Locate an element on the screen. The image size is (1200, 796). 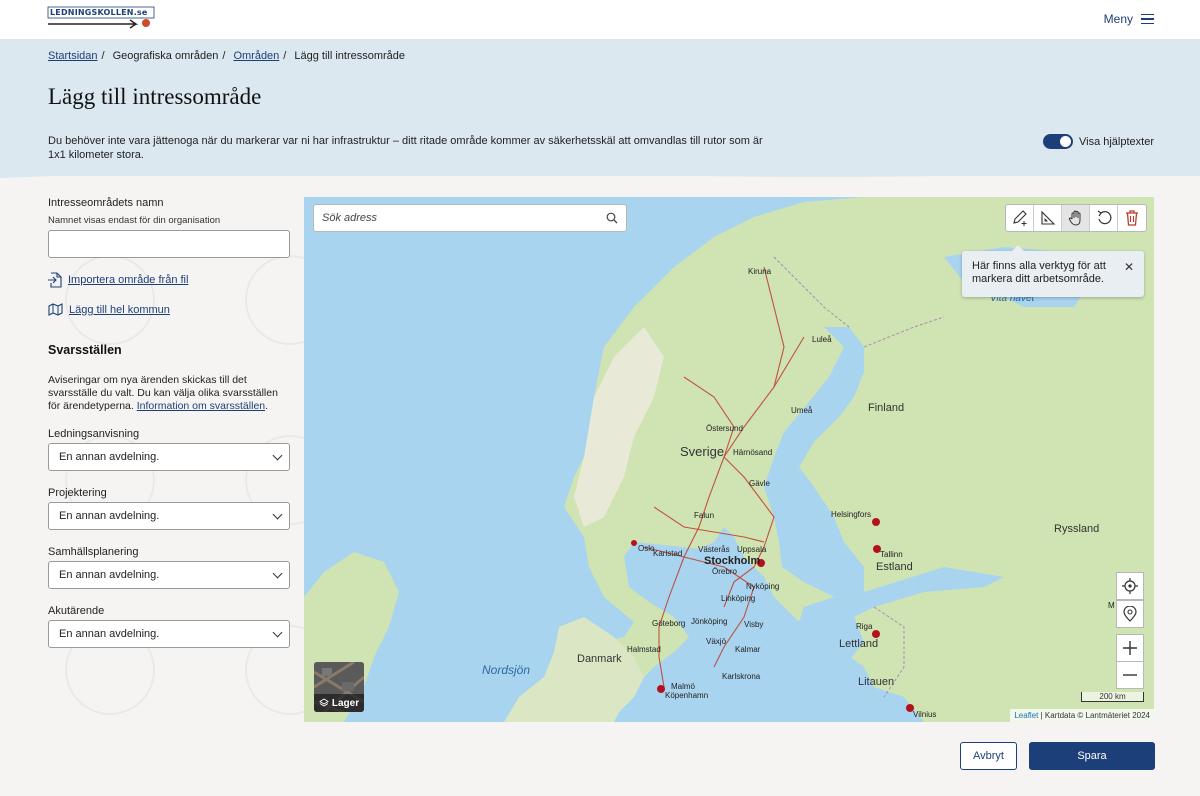
close-icon: ✕ is located at coordinates (1129, 267).